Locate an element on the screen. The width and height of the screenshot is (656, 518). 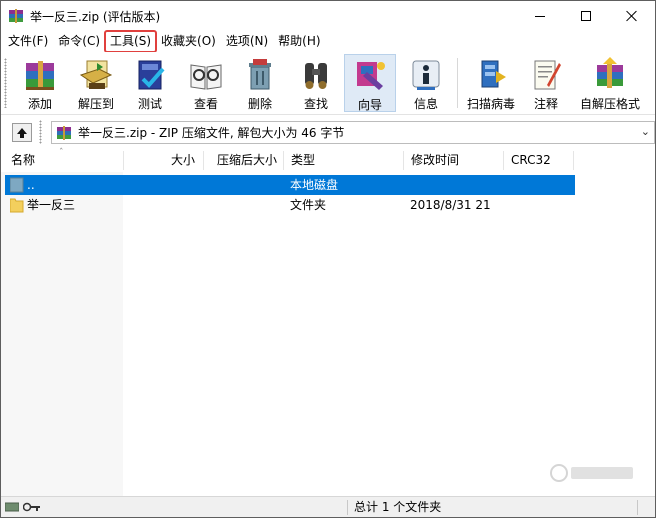
folder-icon is located at coordinates (16, 205).